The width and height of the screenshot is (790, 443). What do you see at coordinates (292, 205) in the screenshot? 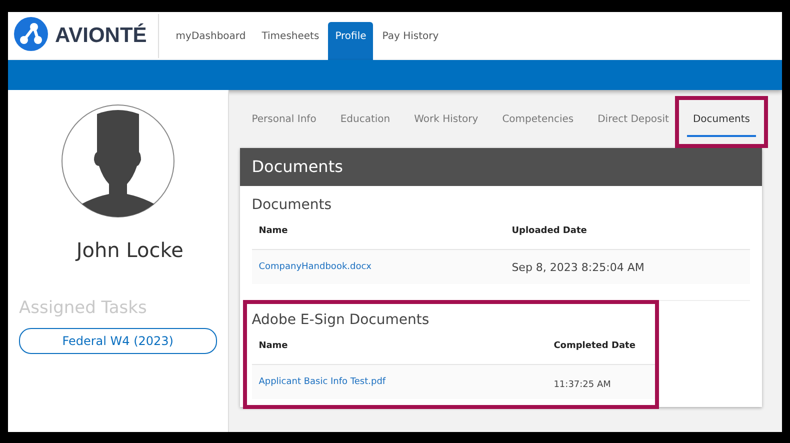
I see `section-title: Documents` at bounding box center [292, 205].